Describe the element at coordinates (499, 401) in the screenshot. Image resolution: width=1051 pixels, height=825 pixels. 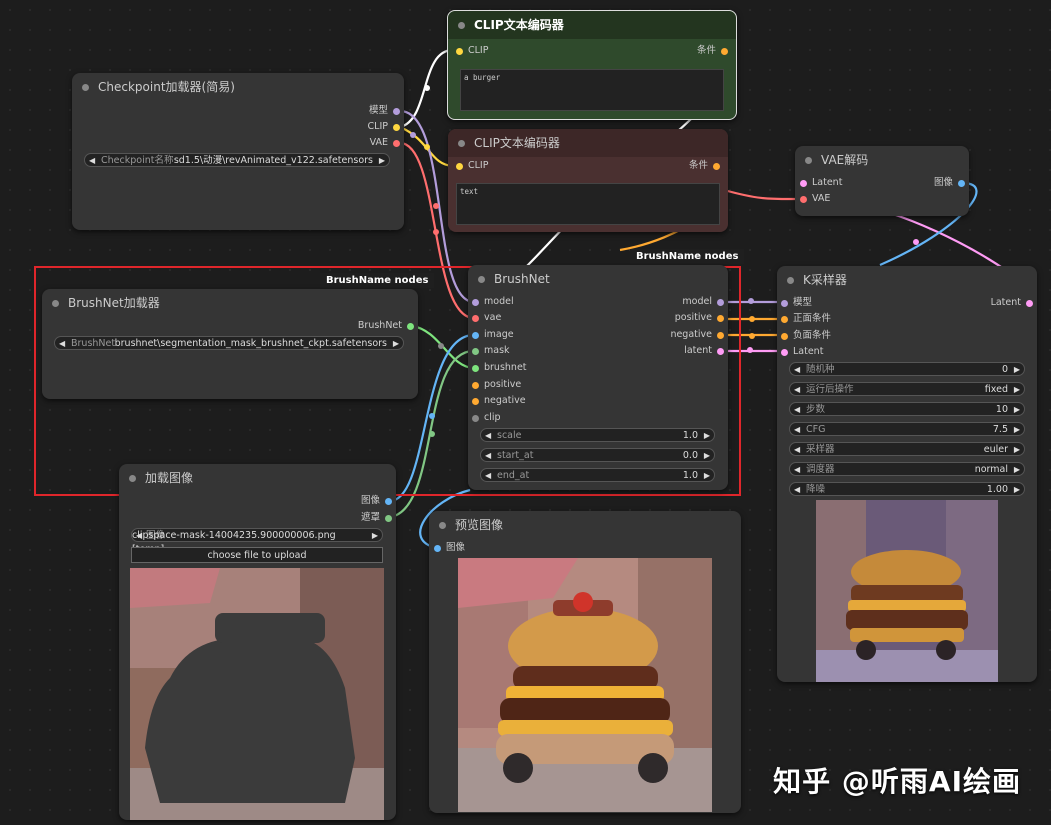
I see `input-negative: negative` at that location.